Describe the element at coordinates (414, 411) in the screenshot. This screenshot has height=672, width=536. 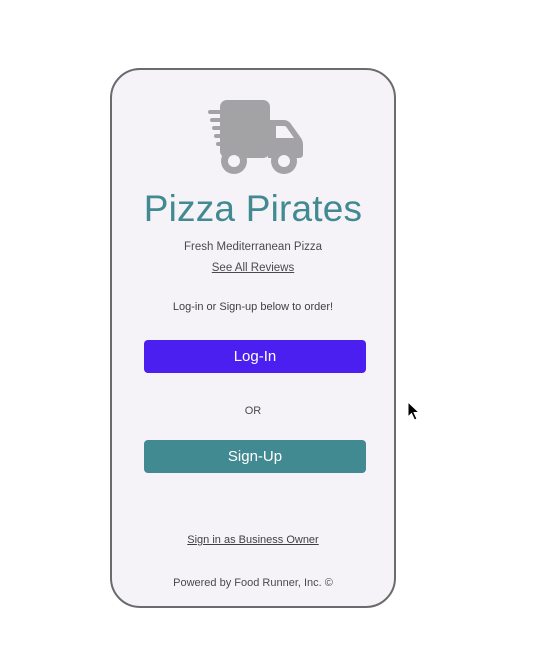
I see `mouse-cursor-icon` at that location.